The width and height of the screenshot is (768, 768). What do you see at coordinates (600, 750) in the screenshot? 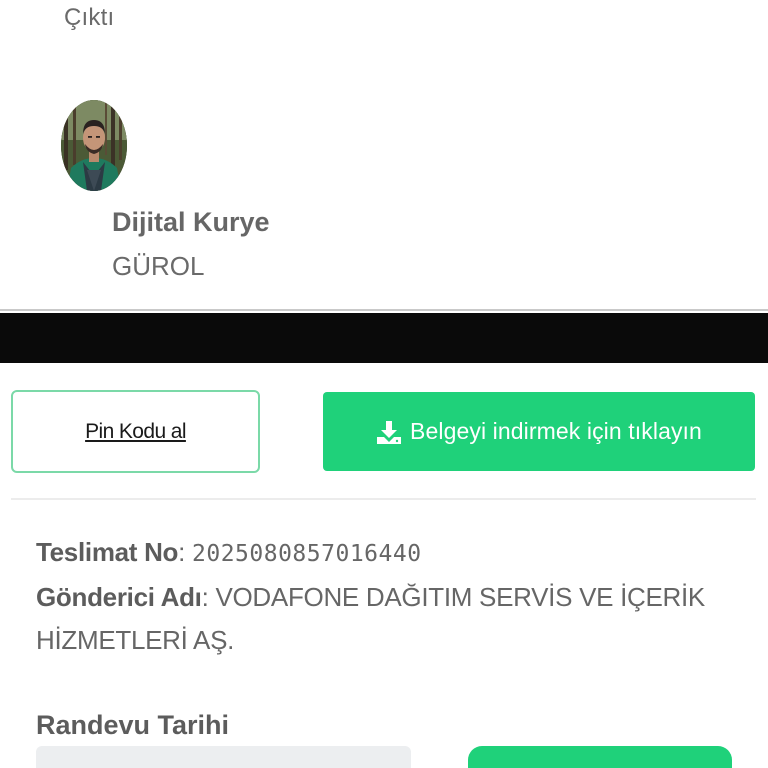
I see `appointment-button-label` at bounding box center [600, 750].